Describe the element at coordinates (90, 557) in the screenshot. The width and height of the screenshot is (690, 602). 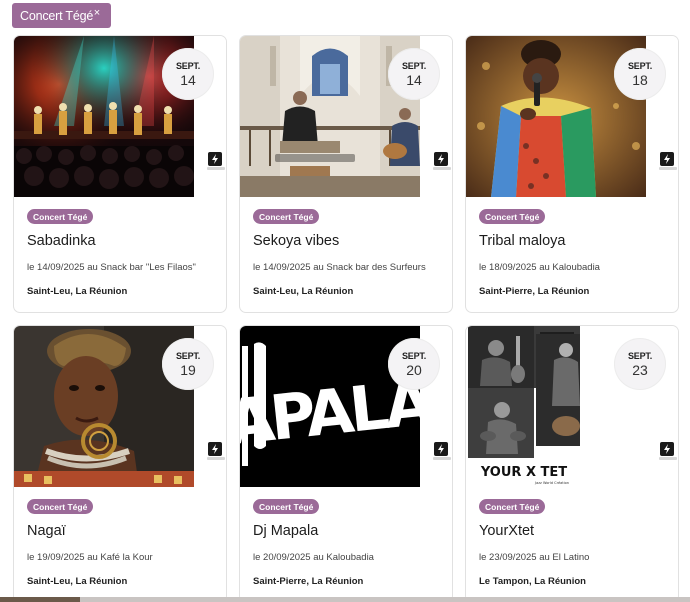
I see `event-date-venue: le 19/09/2025 au Kafé la Kour` at that location.